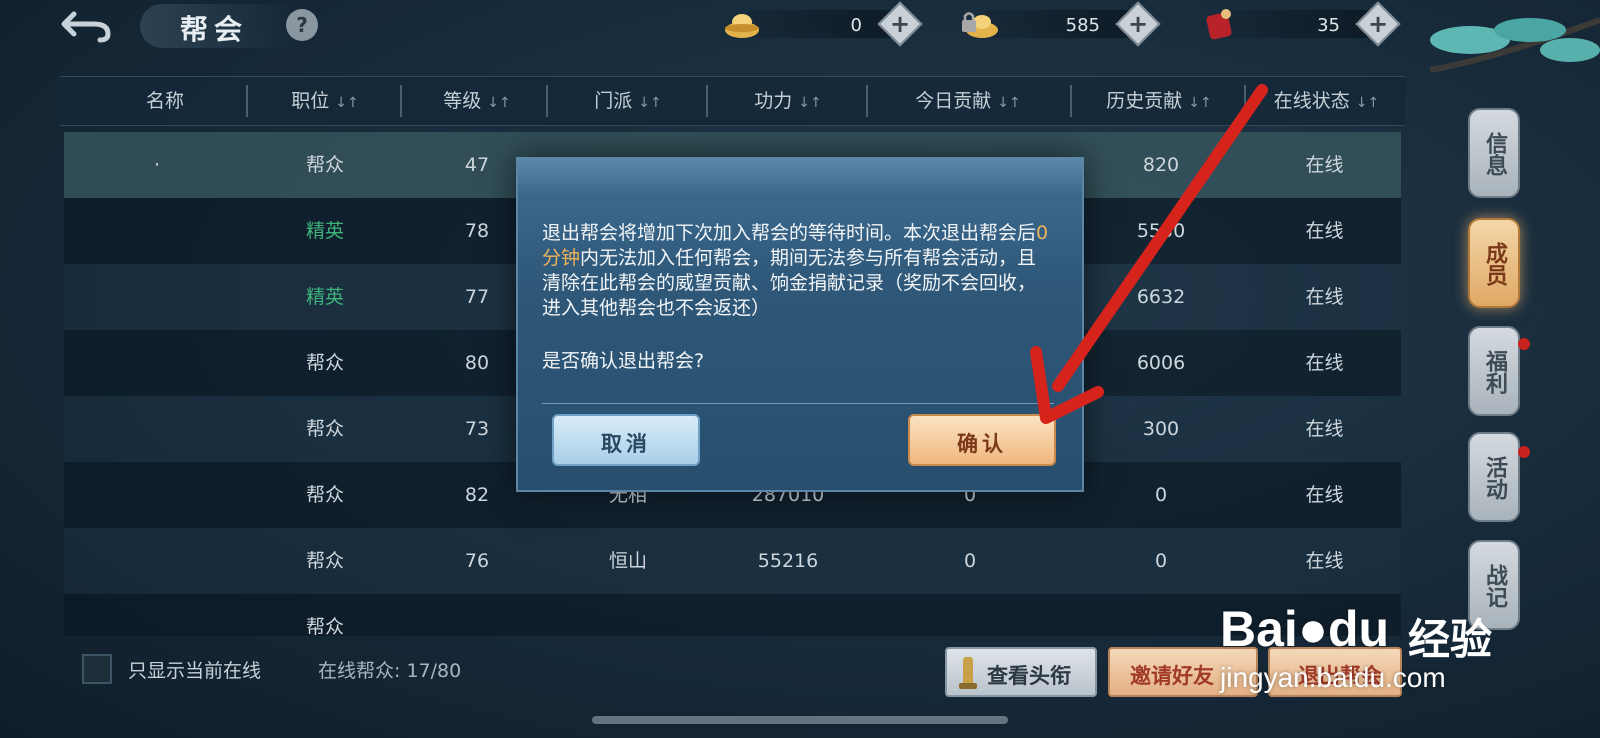 This screenshot has width=1600, height=738. What do you see at coordinates (477, 615) in the screenshot?
I see `cell-level` at bounding box center [477, 615].